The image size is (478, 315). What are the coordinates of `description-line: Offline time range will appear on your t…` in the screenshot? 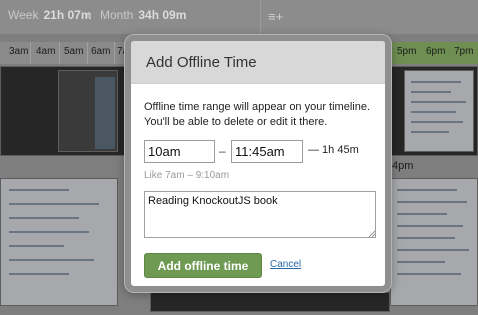 It's located at (257, 107).